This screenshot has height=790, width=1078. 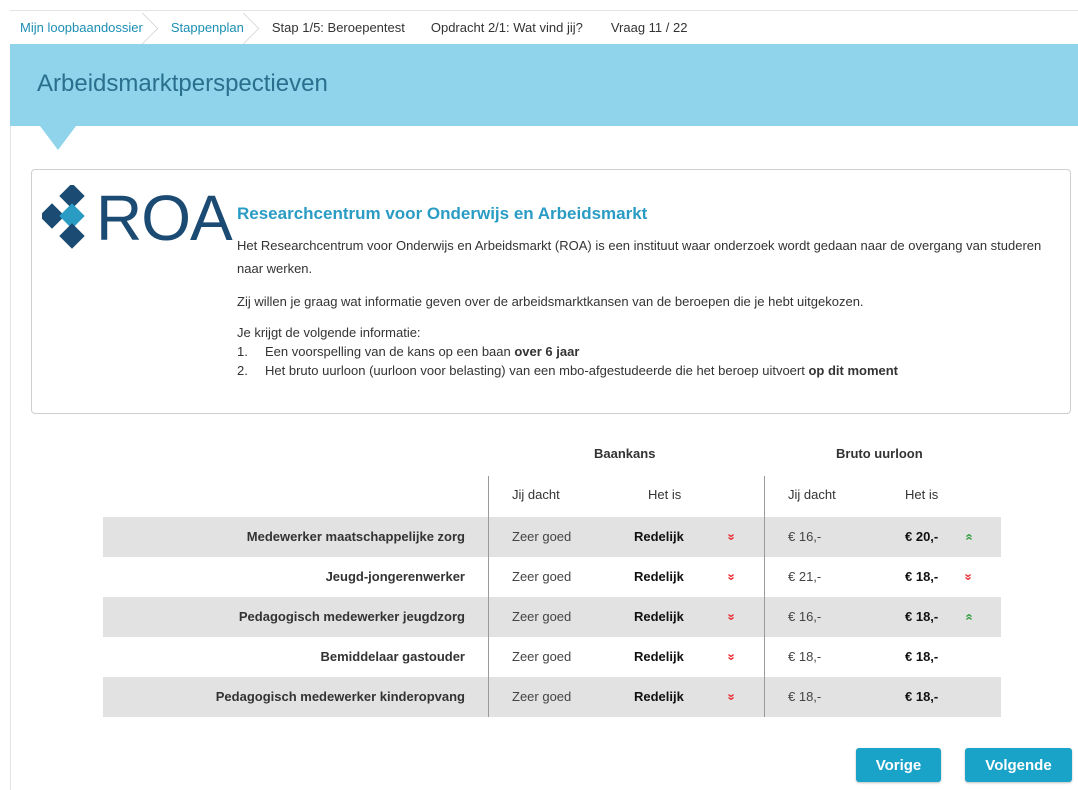 What do you see at coordinates (898, 765) in the screenshot?
I see `previous-button: Vorige` at bounding box center [898, 765].